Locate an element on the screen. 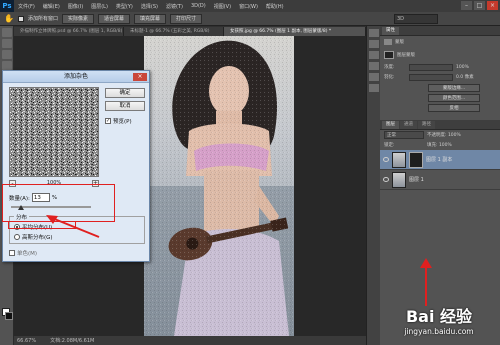 The image size is (500, 345). preview-label: 预览(P) is located at coordinates (122, 122).